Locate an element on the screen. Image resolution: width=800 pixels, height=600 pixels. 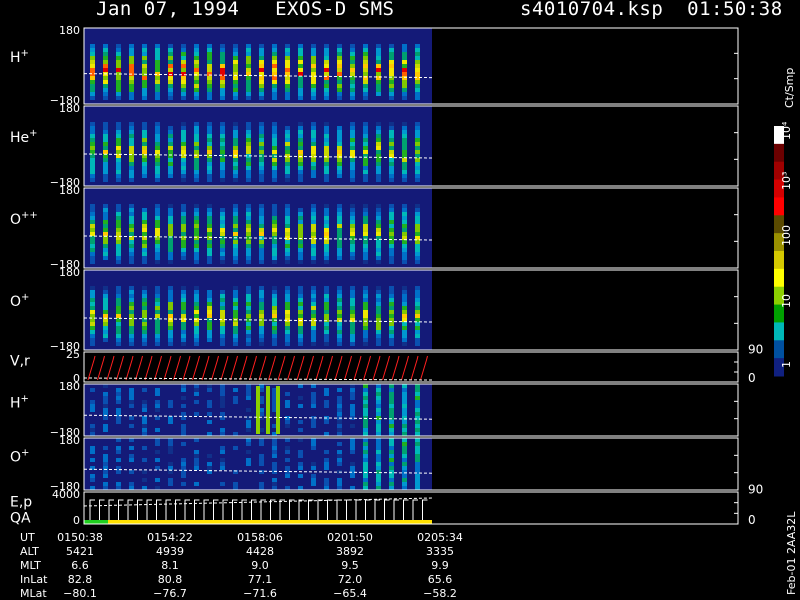
panel-label: H+ is located at coordinates (19, 402).